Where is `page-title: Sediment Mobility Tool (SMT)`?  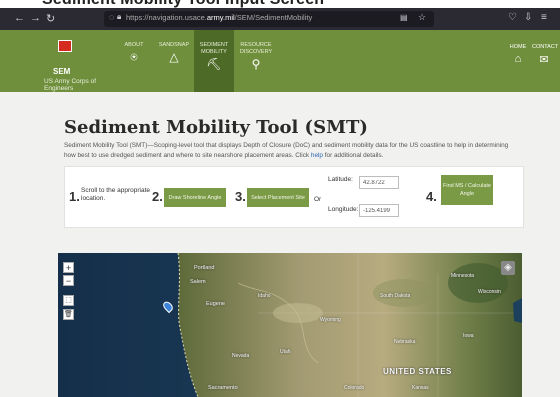
page-title: Sediment Mobility Tool (SMT) is located at coordinates (216, 127).